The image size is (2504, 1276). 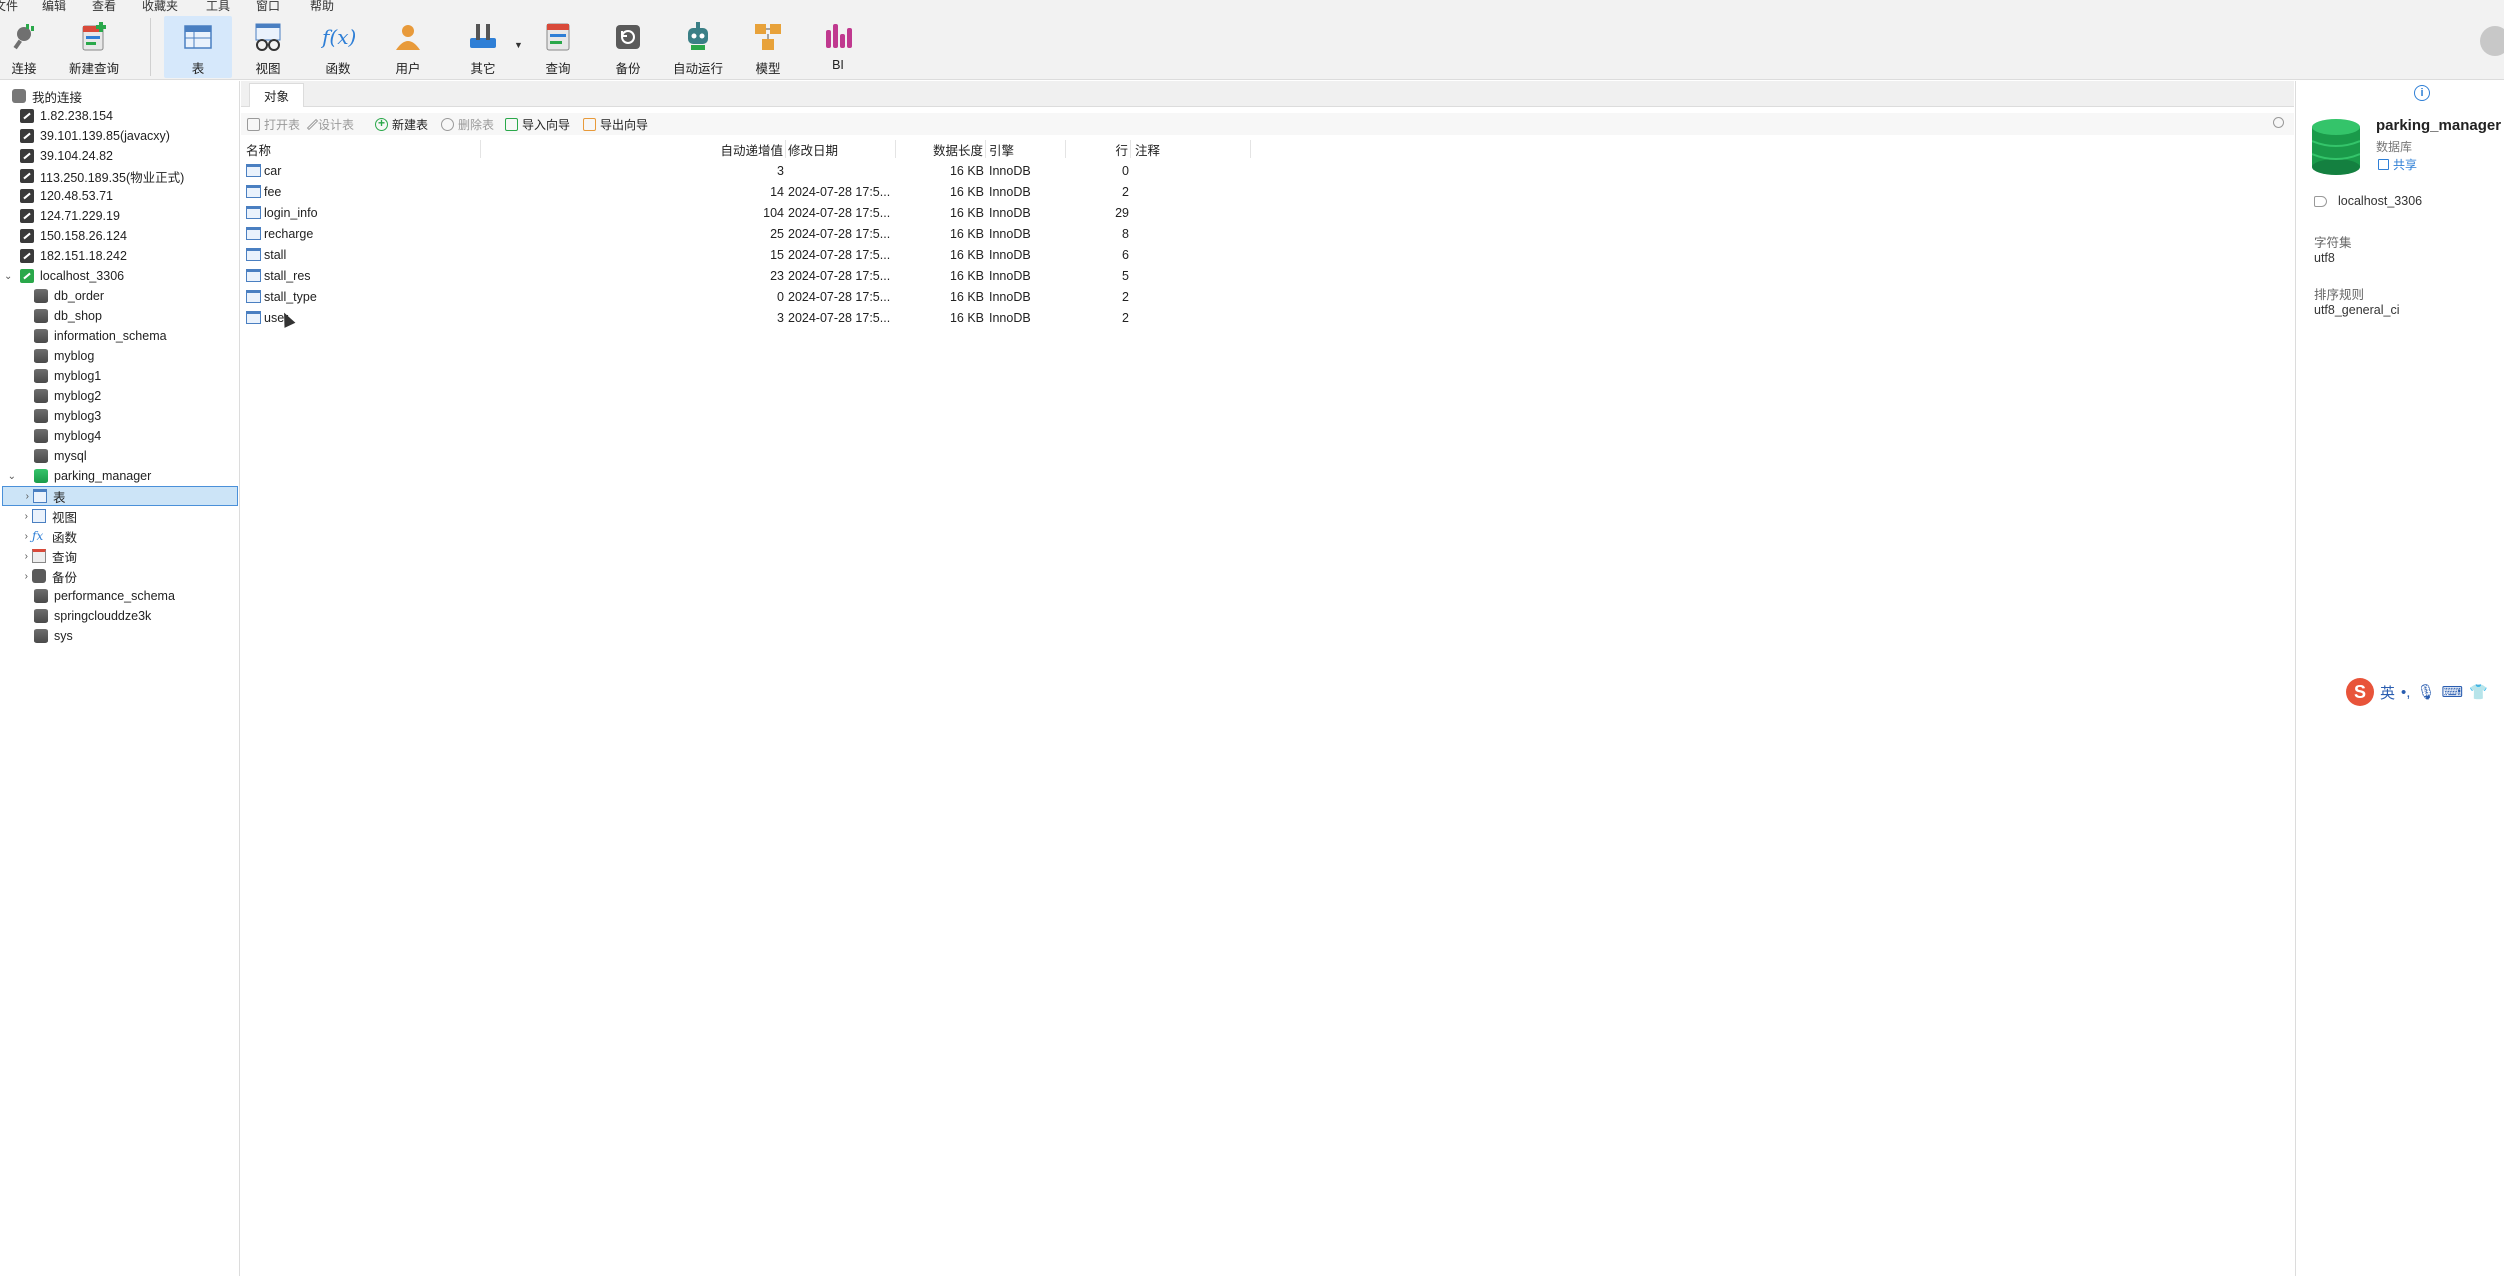 I want to click on share-link: 共享, so click(x=2397, y=164).